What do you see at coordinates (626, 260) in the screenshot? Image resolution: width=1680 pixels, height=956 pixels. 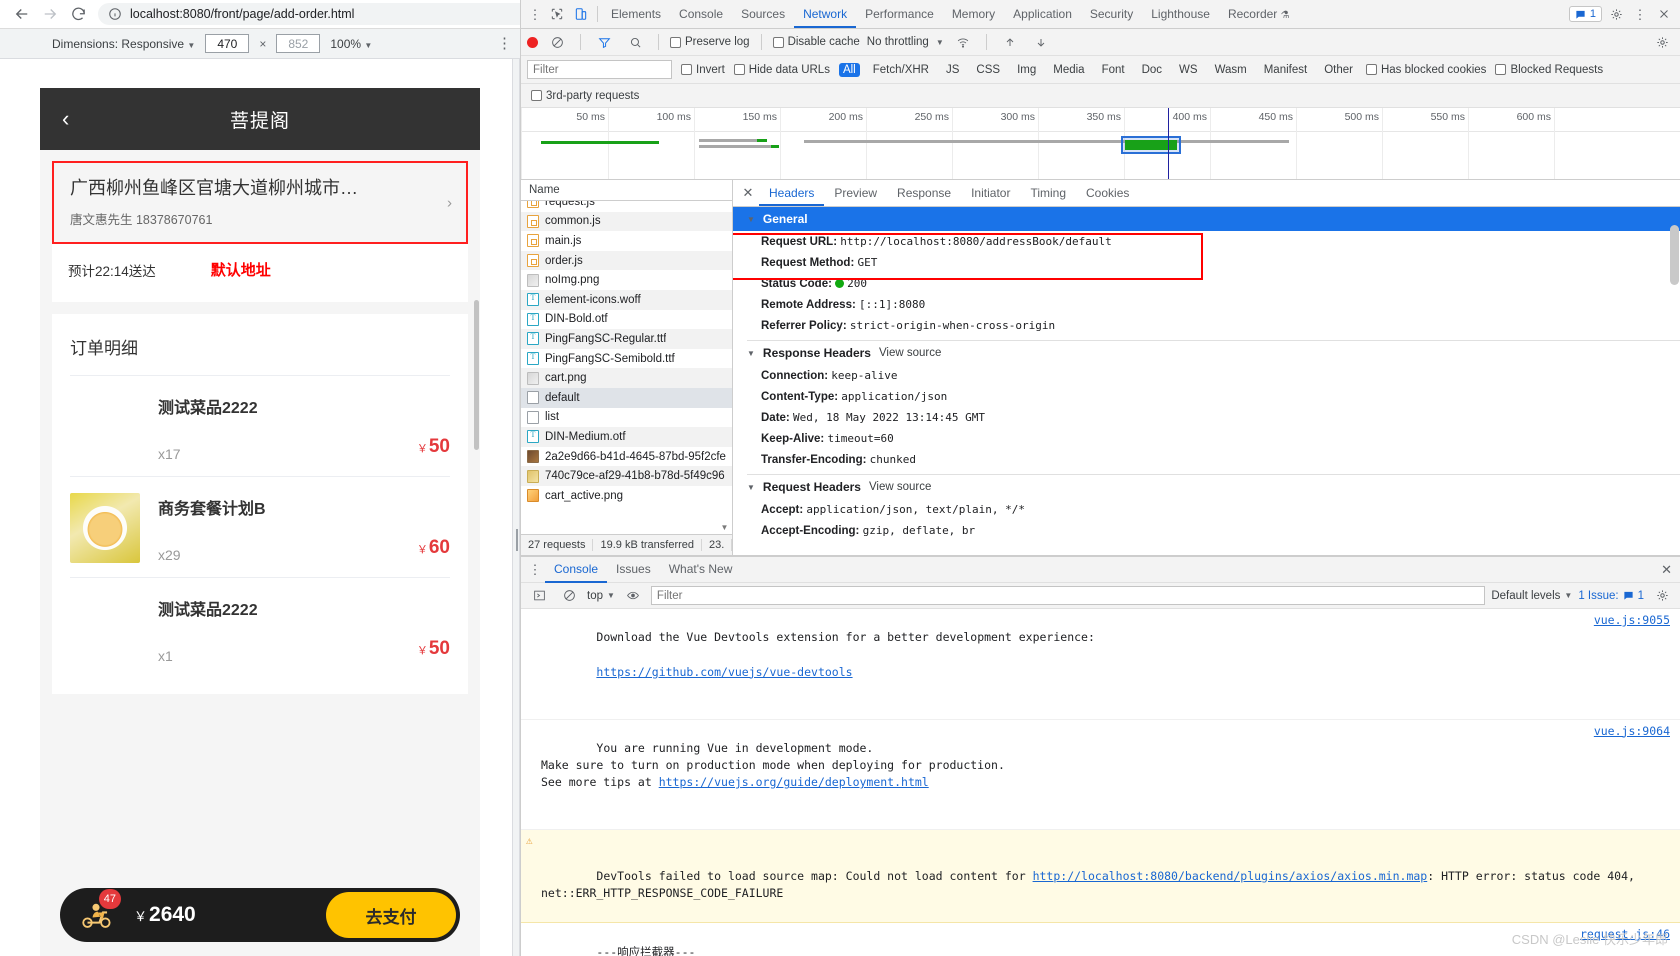 I see `table-row: order.js` at bounding box center [626, 260].